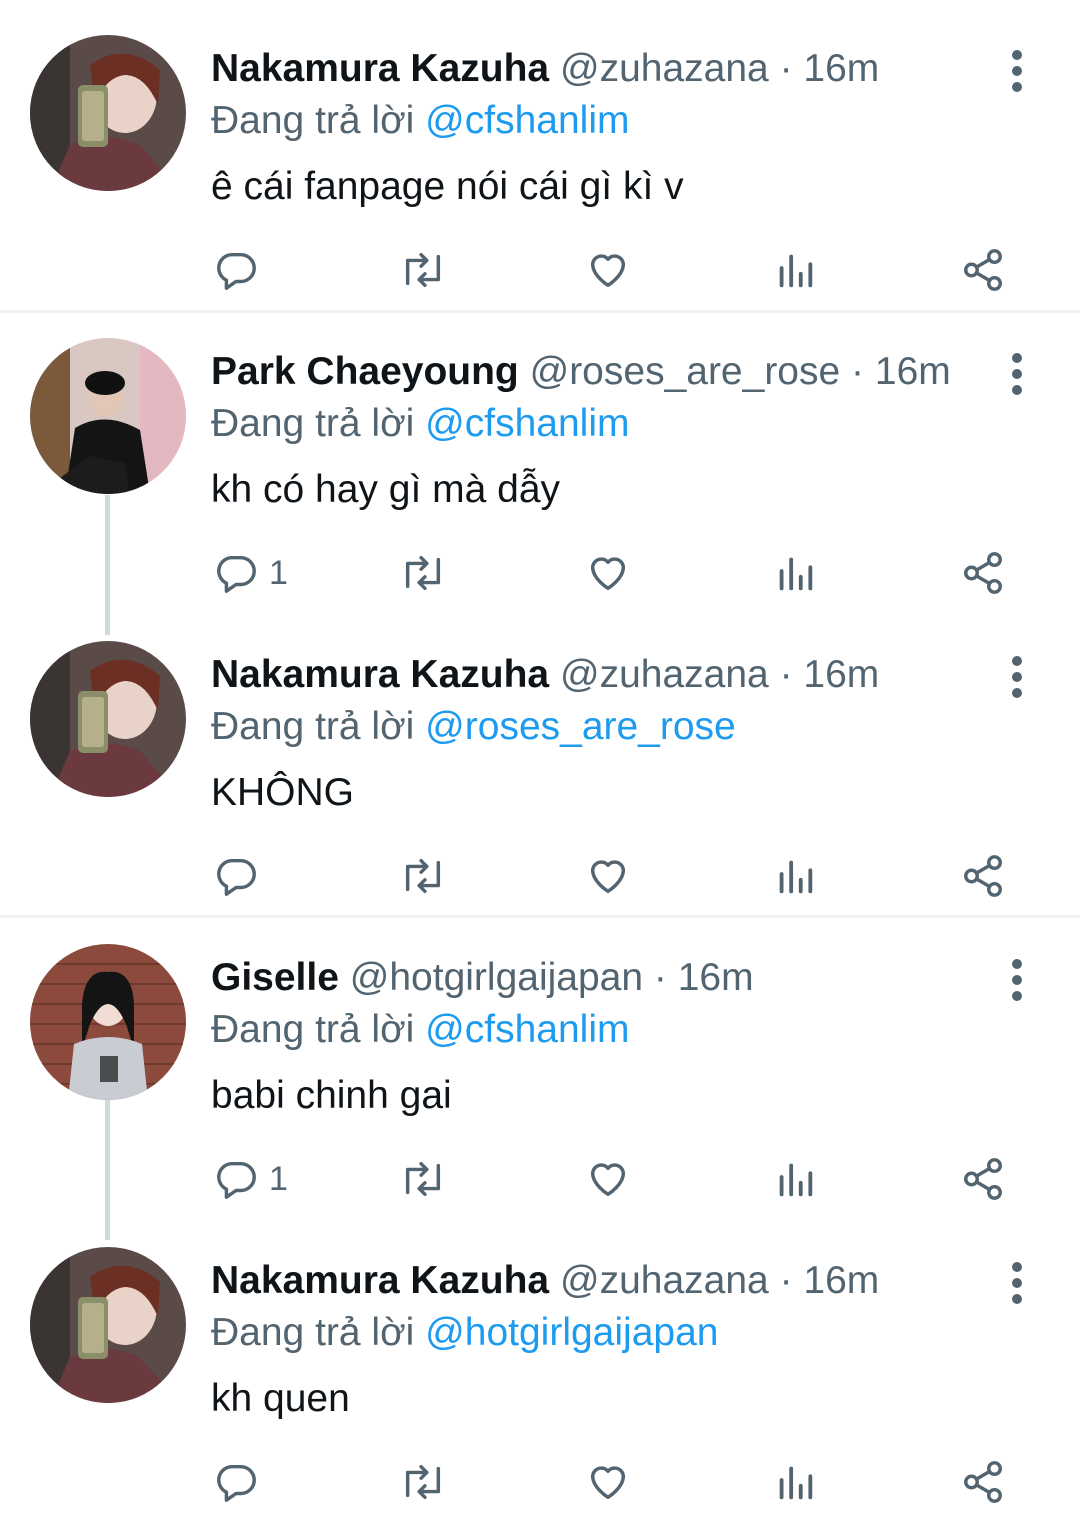  Describe the element at coordinates (386, 489) in the screenshot. I see `tweet-text: kh có hay gì mà dẫy` at that location.